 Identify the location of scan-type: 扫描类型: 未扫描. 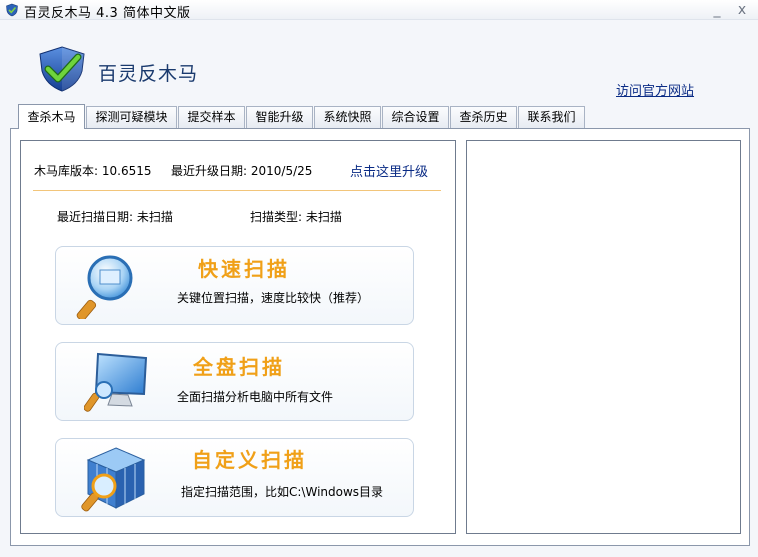
(296, 217).